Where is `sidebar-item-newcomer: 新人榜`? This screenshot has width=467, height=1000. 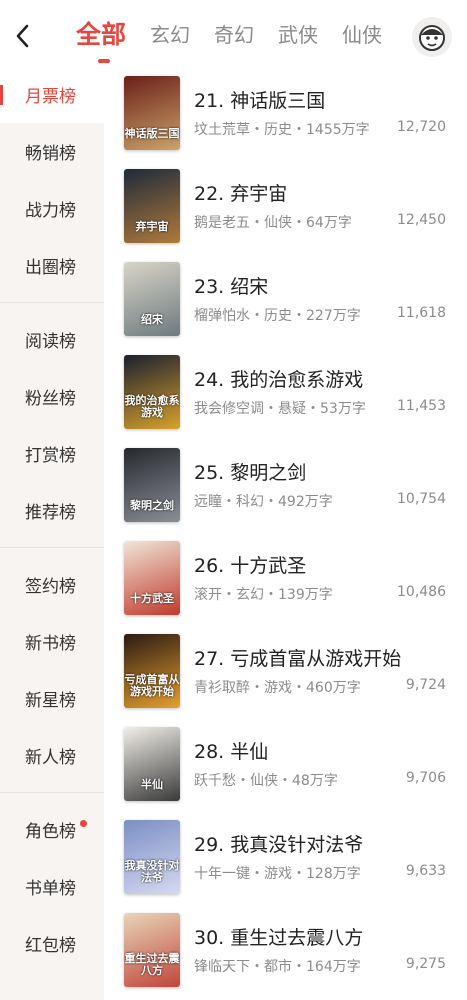
sidebar-item-newcomer: 新人榜 is located at coordinates (52, 755).